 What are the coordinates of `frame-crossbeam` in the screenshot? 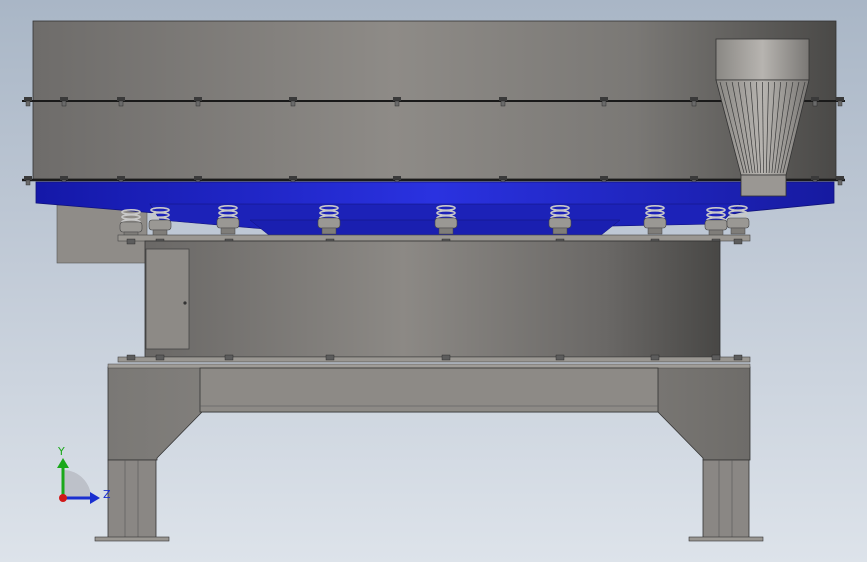 It's located at (429, 390).